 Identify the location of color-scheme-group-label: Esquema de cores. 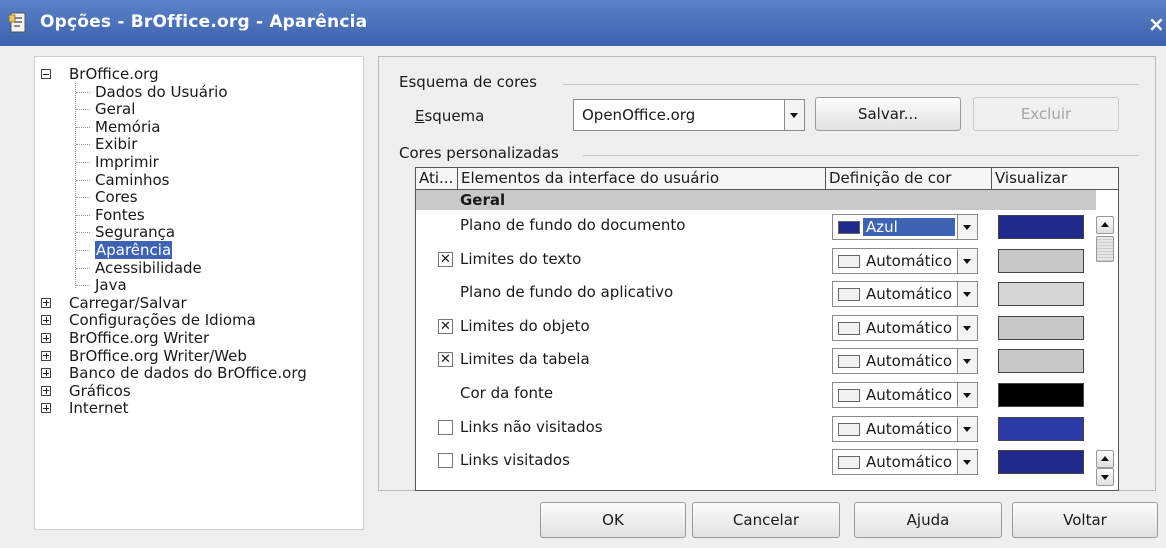
(468, 82).